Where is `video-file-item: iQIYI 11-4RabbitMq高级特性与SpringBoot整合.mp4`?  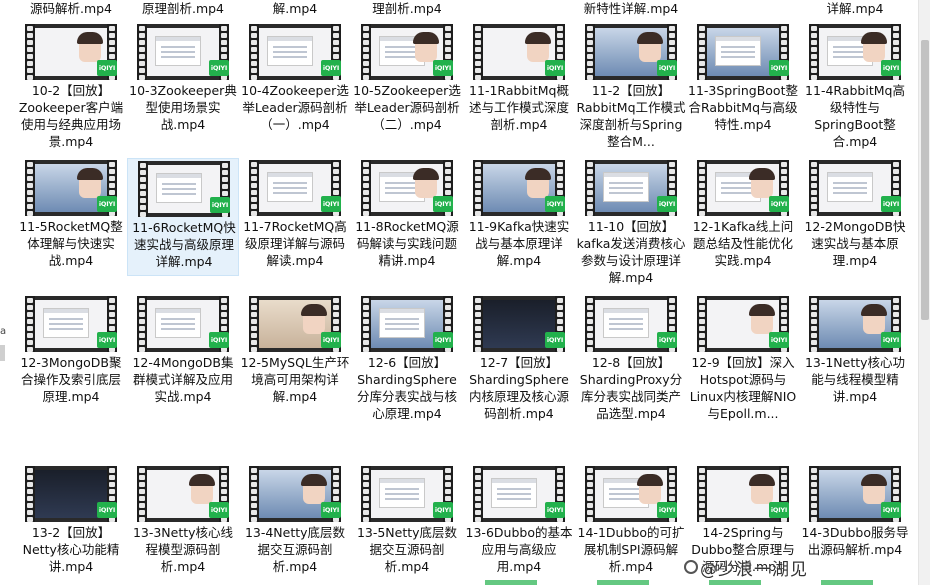
video-file-item: iQIYI 11-4RabbitMq高级特性与SpringBoot整合.mp4 is located at coordinates (855, 85).